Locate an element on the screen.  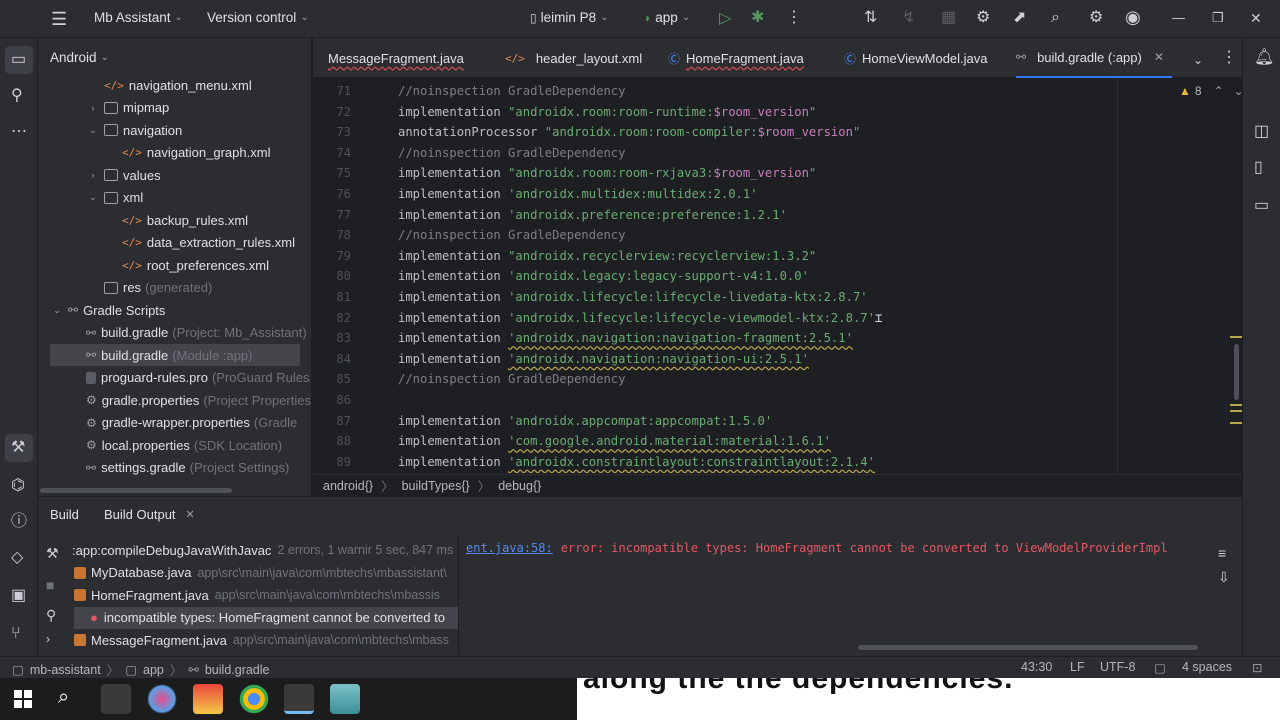
stop-icon: ▦ is located at coordinates (948, 18).